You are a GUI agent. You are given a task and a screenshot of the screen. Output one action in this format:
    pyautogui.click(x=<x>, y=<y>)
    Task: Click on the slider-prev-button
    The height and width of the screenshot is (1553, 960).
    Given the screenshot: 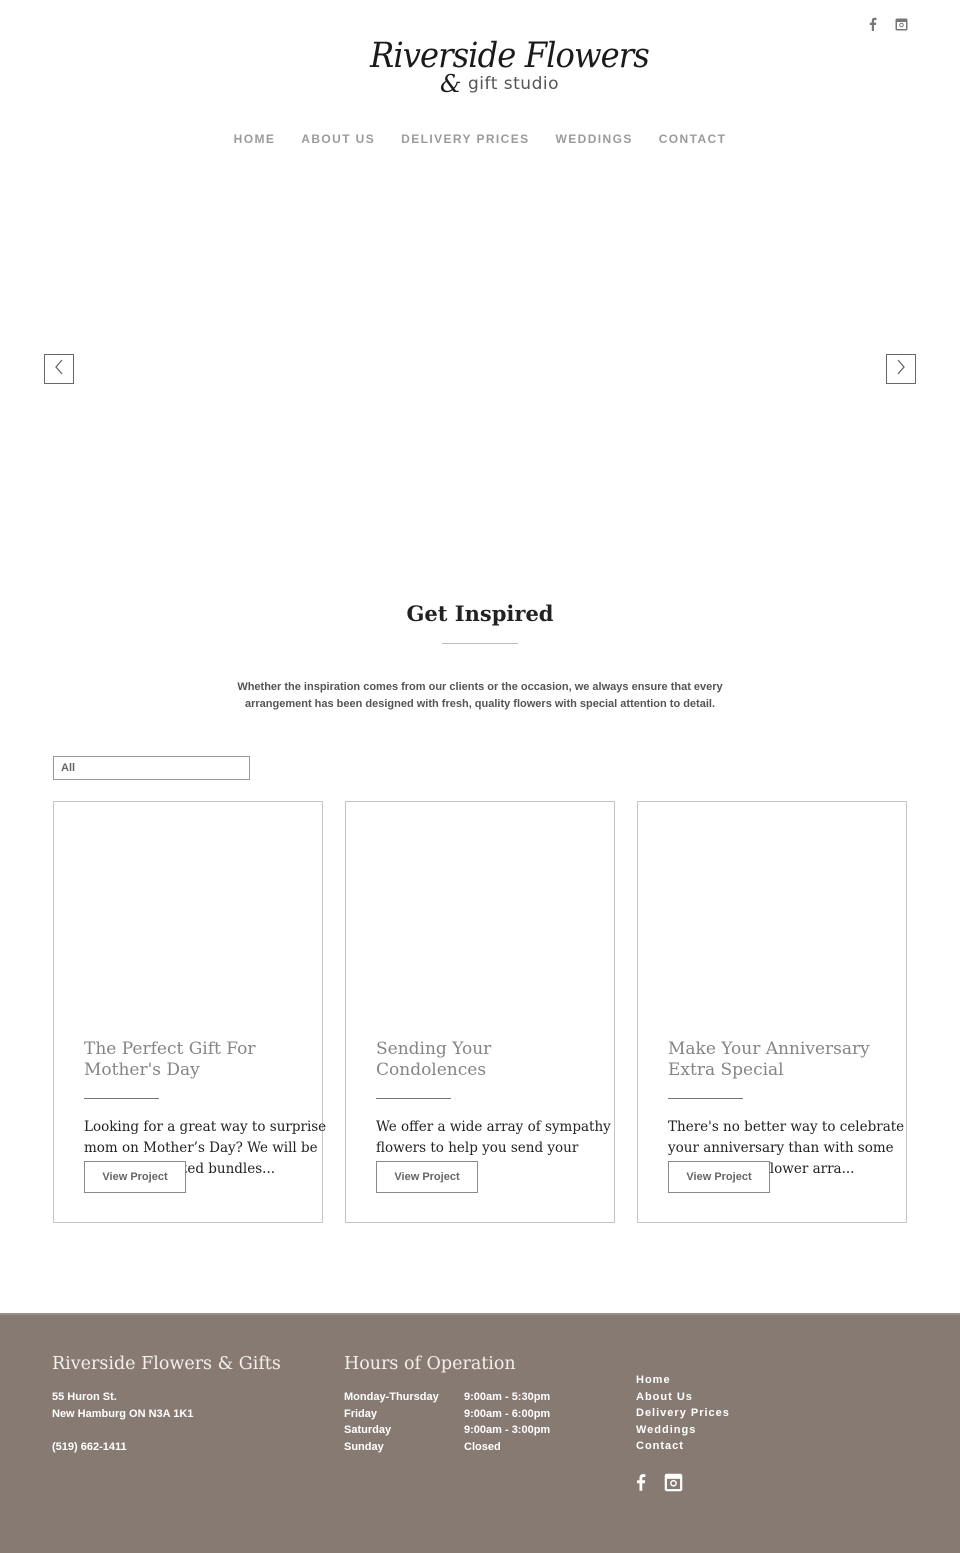 What is the action you would take?
    pyautogui.click(x=59, y=369)
    